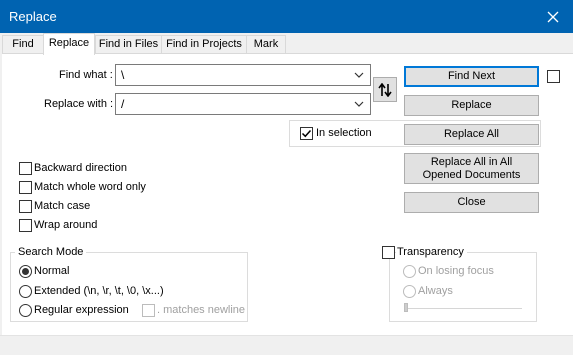 This screenshot has height=355, width=573. I want to click on wrap-around-label: Wrap around, so click(66, 225).